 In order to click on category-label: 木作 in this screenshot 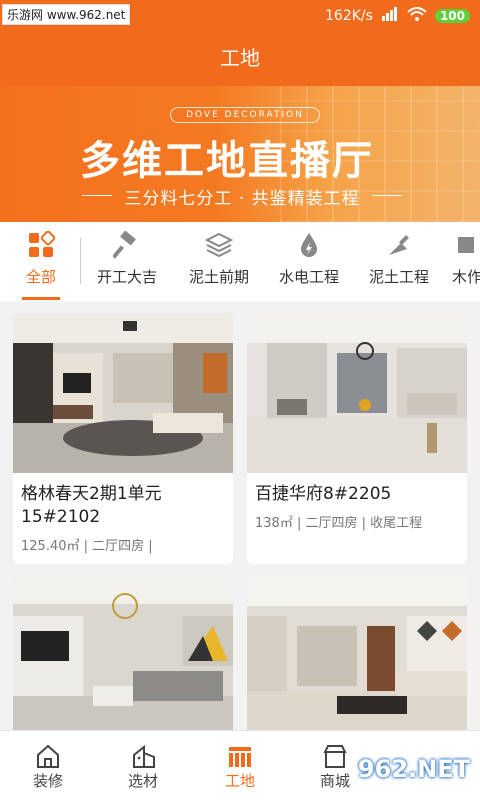, I will do `click(466, 277)`.